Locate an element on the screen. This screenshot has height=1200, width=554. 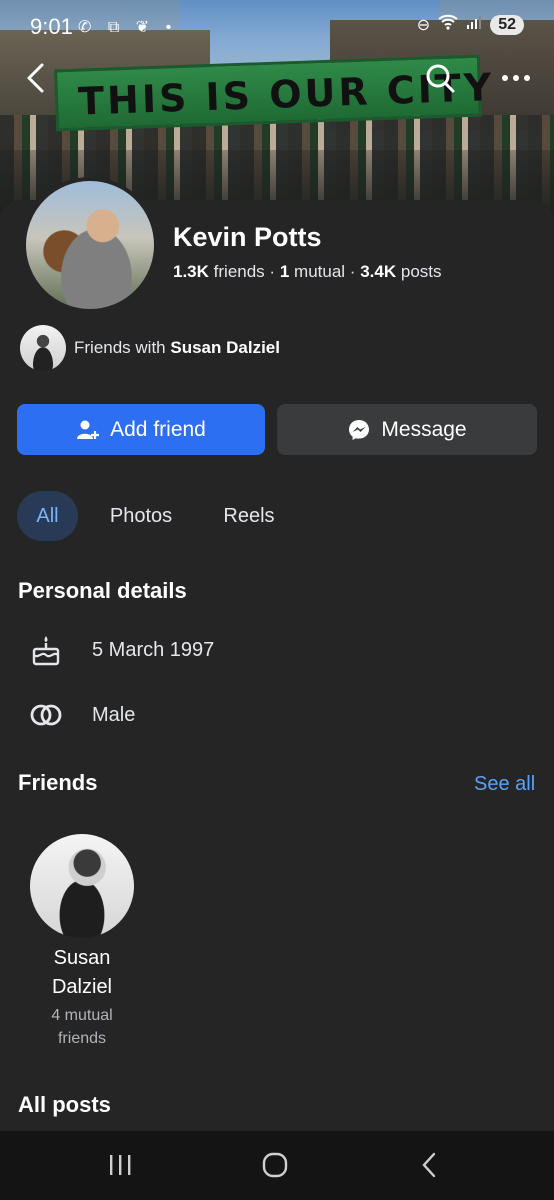
friends-heading: Friends is located at coordinates (58, 782).